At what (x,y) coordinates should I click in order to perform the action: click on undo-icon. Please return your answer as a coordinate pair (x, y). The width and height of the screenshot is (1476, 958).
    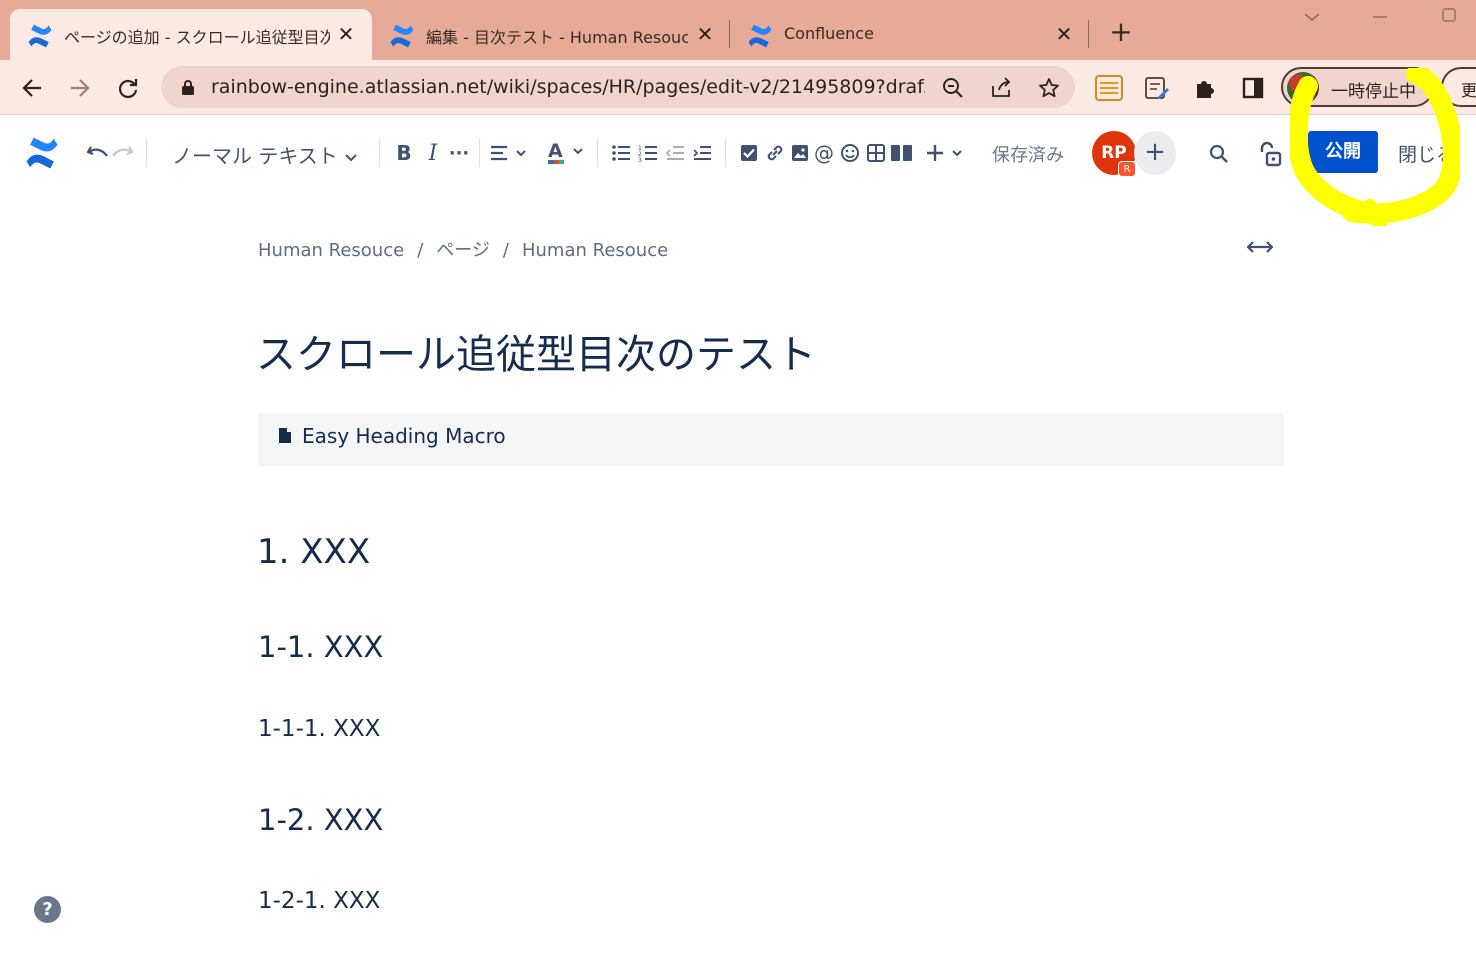
    Looking at the image, I should click on (98, 153).